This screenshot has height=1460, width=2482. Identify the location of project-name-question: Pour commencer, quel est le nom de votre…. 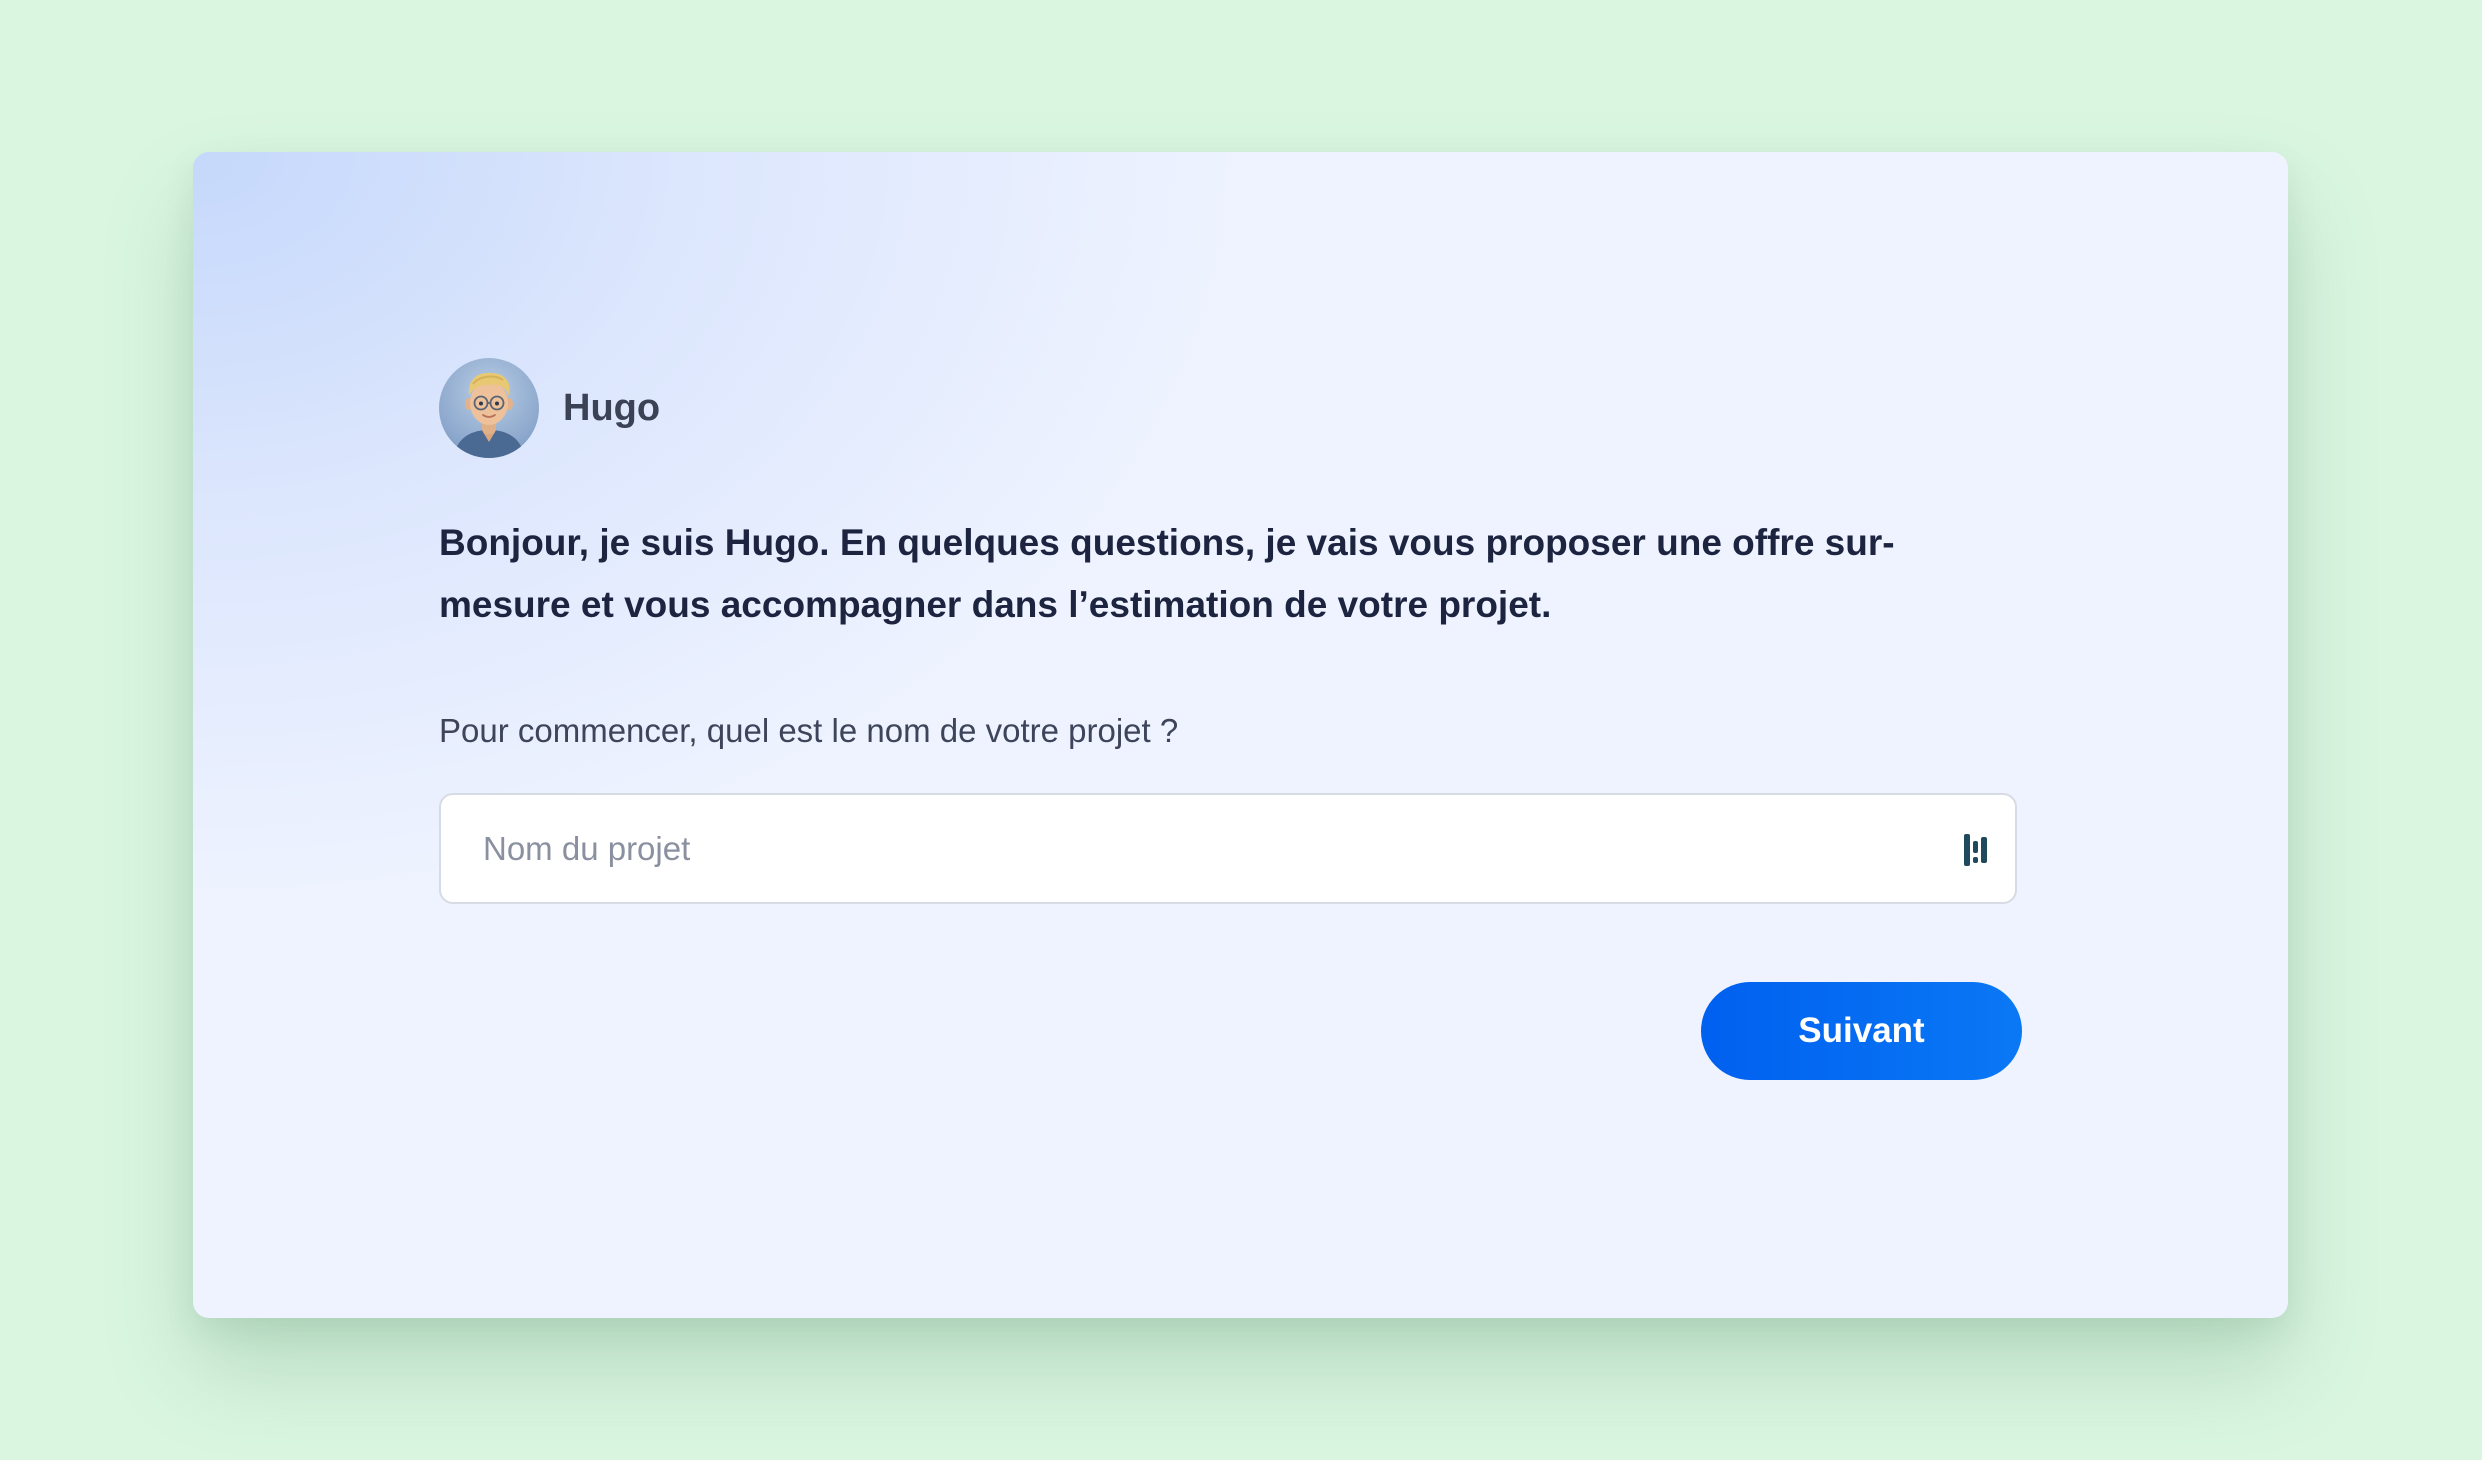
(809, 730).